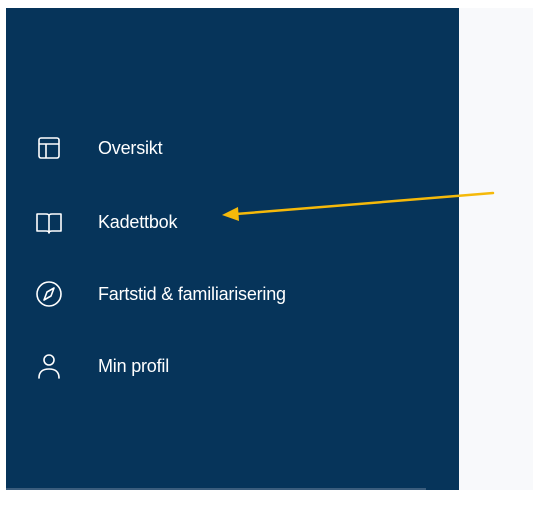 Image resolution: width=533 pixels, height=511 pixels. Describe the element at coordinates (234, 366) in the screenshot. I see `sidebar-item-min-profil: Min profil` at that location.